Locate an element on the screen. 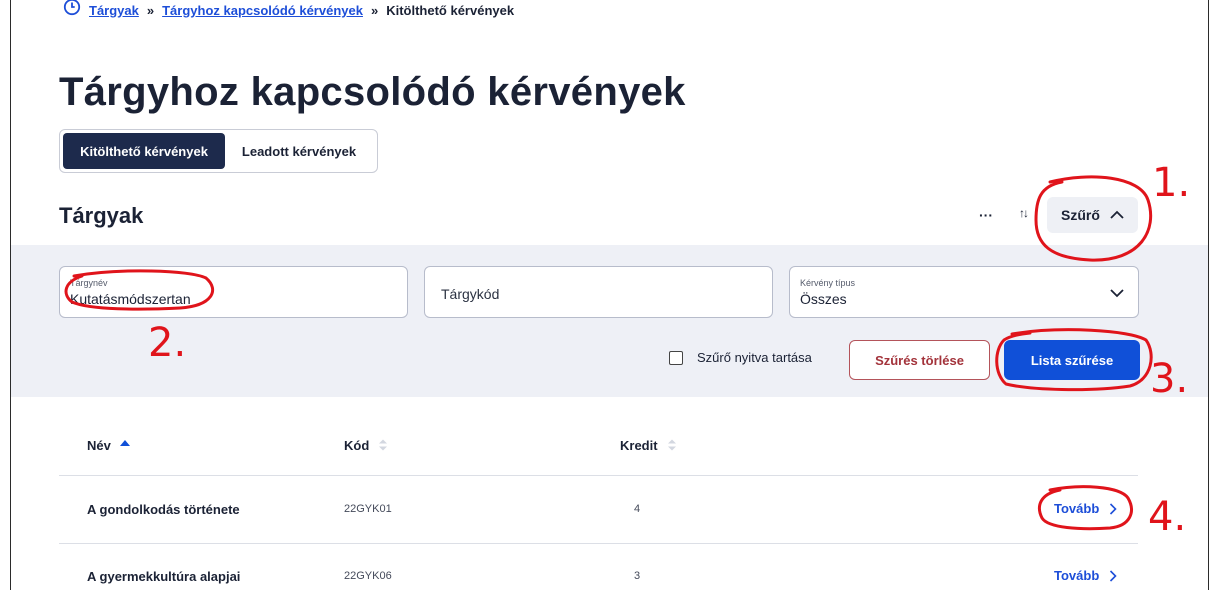 This screenshot has height=590, width=1221. subject-credit-cell: 4 is located at coordinates (637, 509).